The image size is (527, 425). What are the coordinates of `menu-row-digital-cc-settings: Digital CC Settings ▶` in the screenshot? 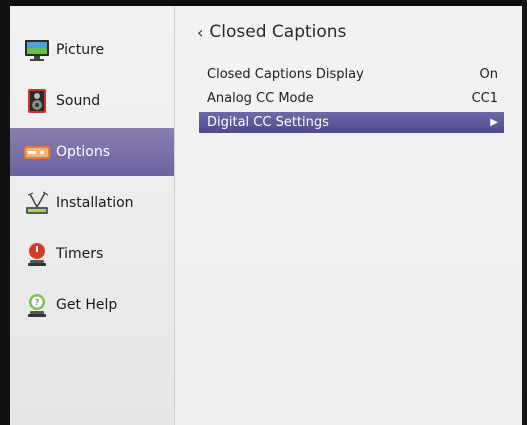 It's located at (351, 122).